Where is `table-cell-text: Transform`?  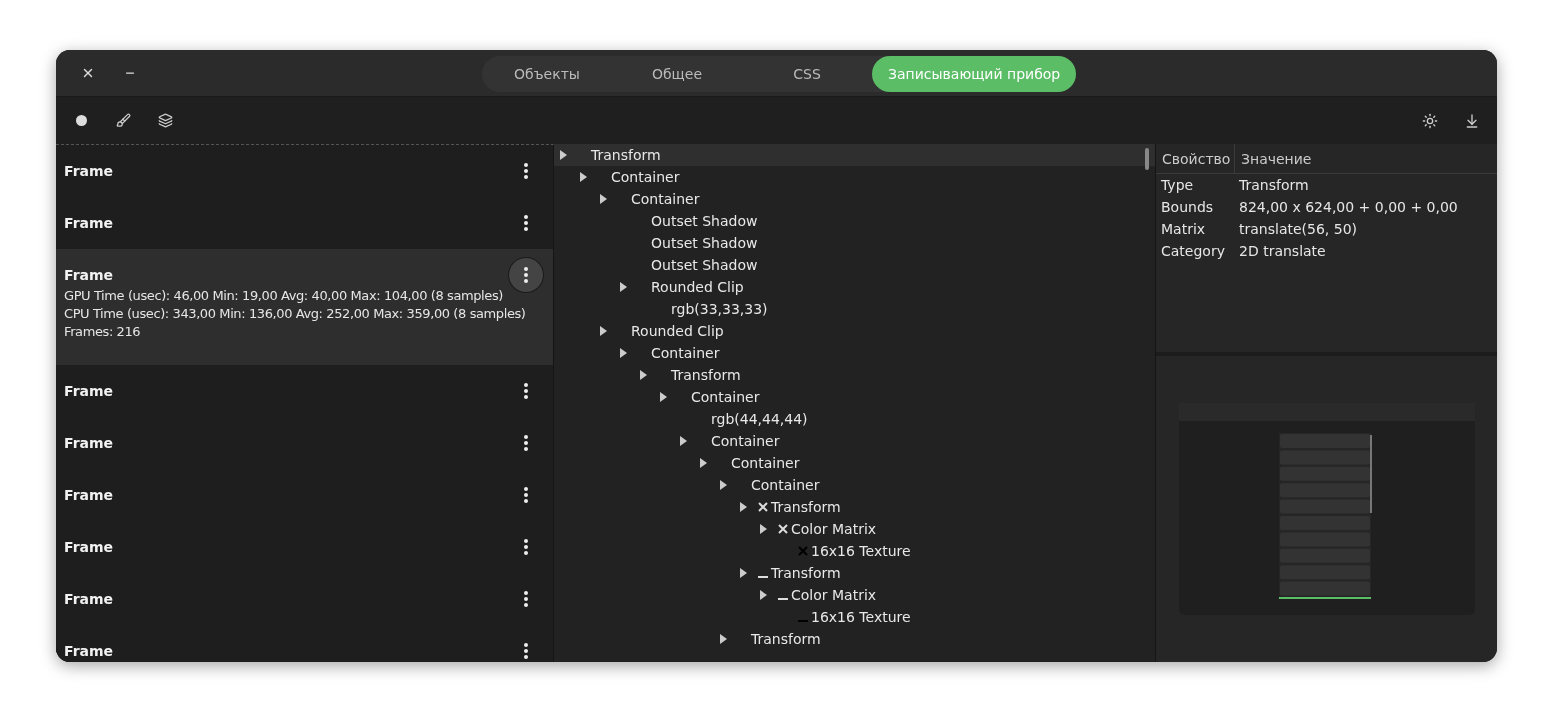 table-cell-text: Transform is located at coordinates (1273, 185).